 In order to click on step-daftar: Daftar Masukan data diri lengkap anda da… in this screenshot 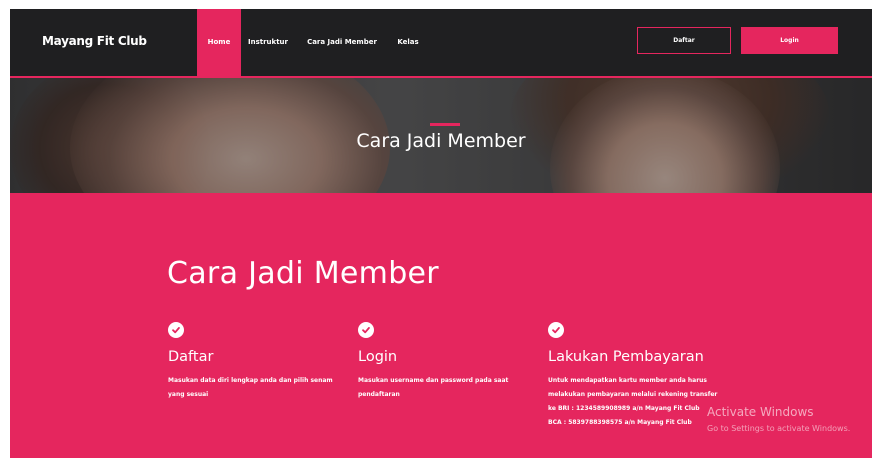, I will do `click(258, 362)`.